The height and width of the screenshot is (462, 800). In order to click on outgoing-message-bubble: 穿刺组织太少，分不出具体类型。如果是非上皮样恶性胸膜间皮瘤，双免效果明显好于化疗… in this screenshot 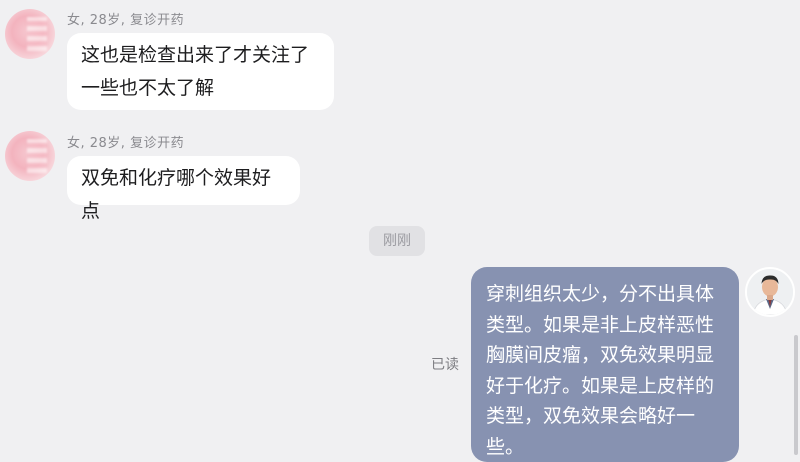, I will do `click(605, 364)`.